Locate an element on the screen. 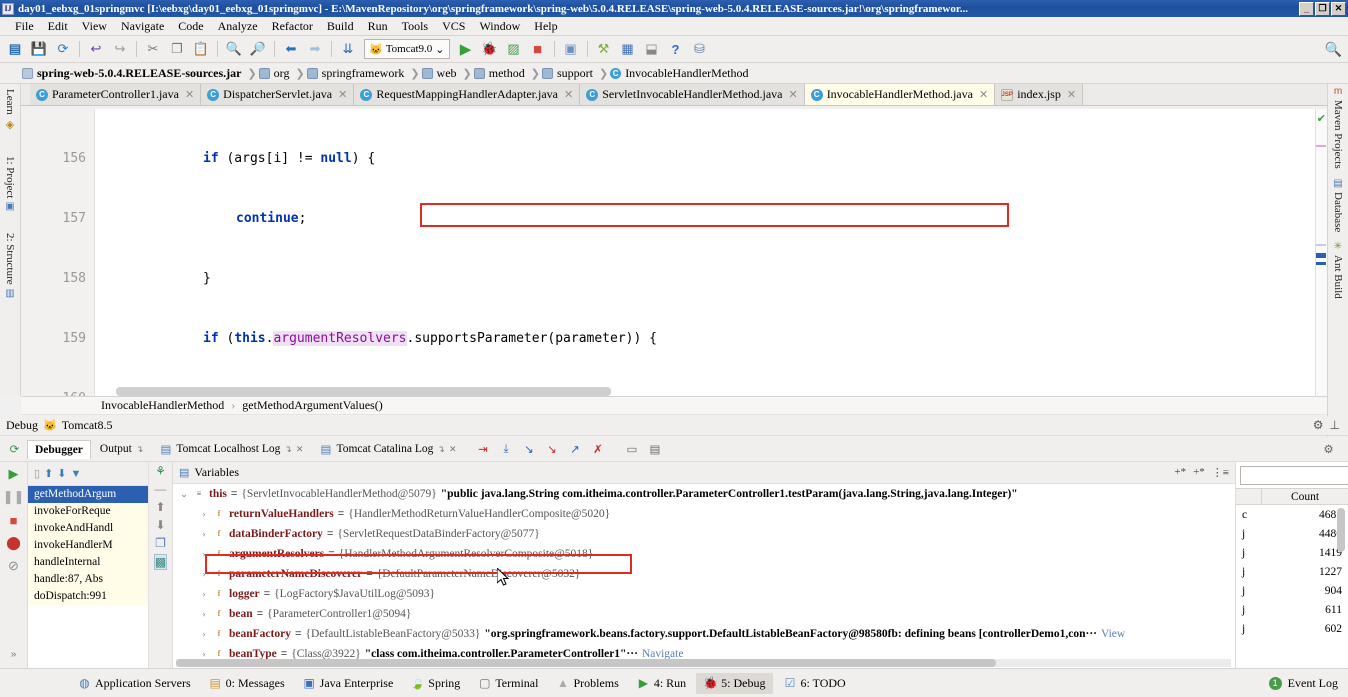 Image resolution: width=1348 pixels, height=697 pixels. statusbar-spring: 🍃 Spring is located at coordinates (435, 683).